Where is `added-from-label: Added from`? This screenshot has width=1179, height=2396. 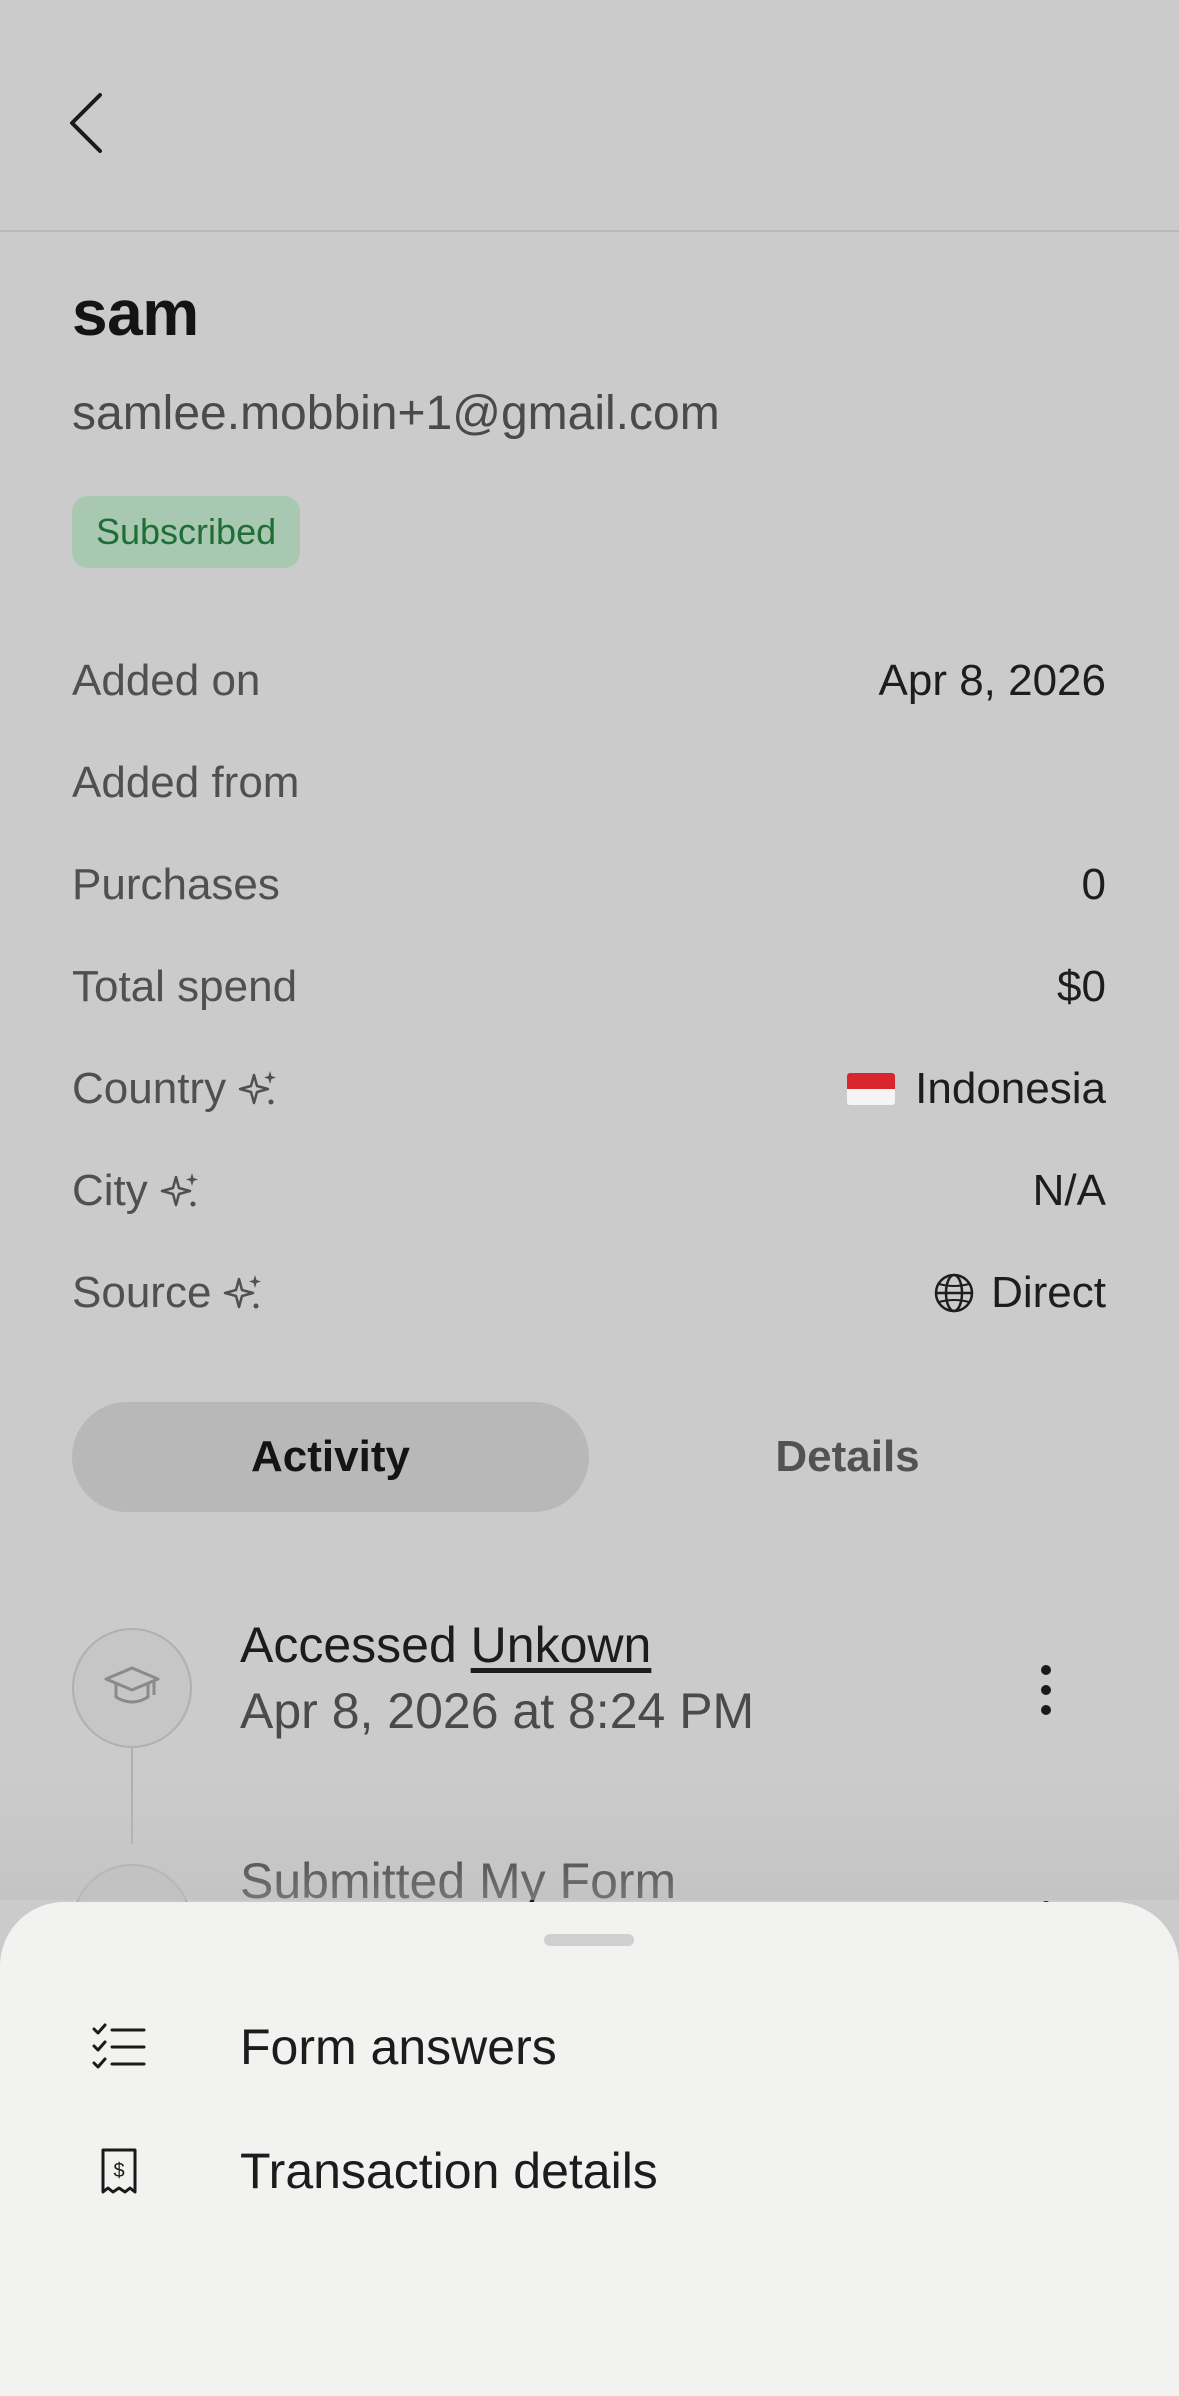 added-from-label: Added from is located at coordinates (186, 782).